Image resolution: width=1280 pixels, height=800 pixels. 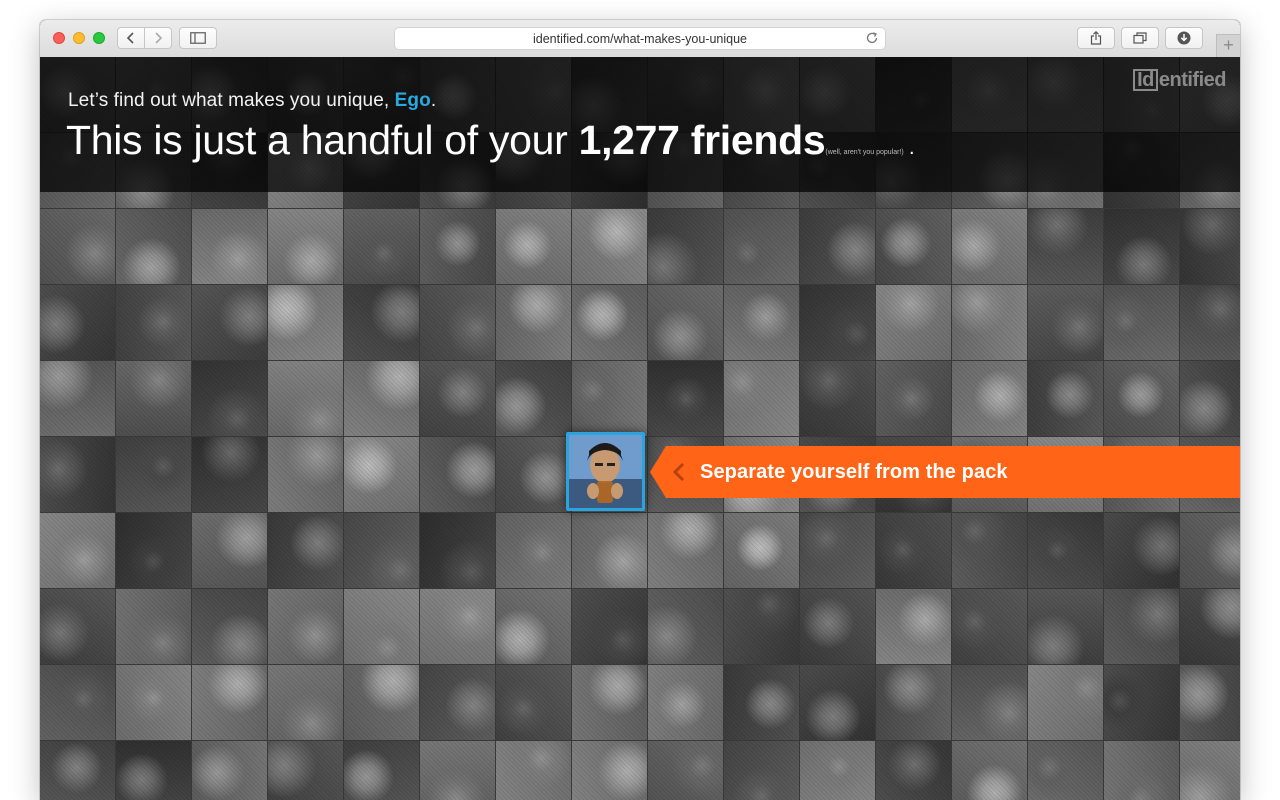 I want to click on close-window-button, so click(x=59, y=38).